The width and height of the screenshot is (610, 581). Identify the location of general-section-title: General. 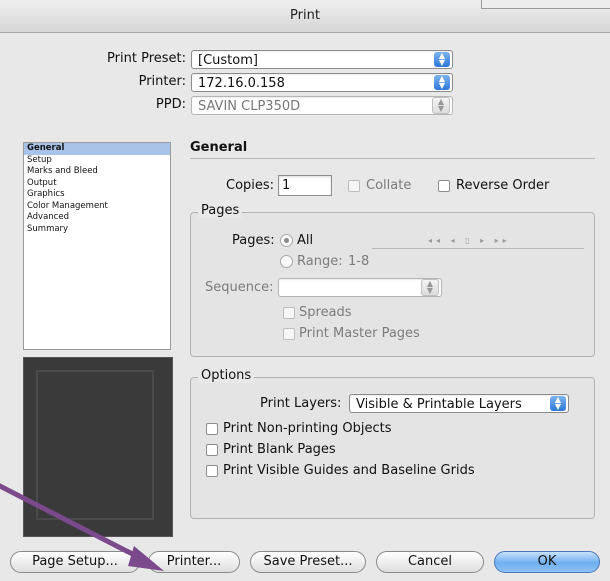
(219, 147).